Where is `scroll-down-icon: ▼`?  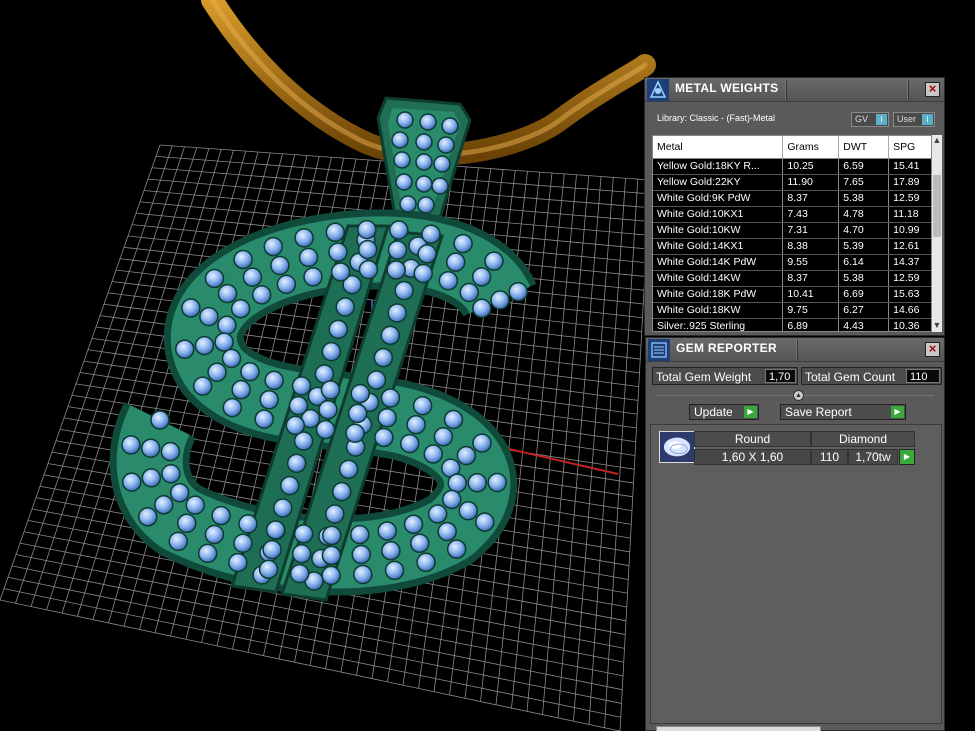 scroll-down-icon: ▼ is located at coordinates (937, 326).